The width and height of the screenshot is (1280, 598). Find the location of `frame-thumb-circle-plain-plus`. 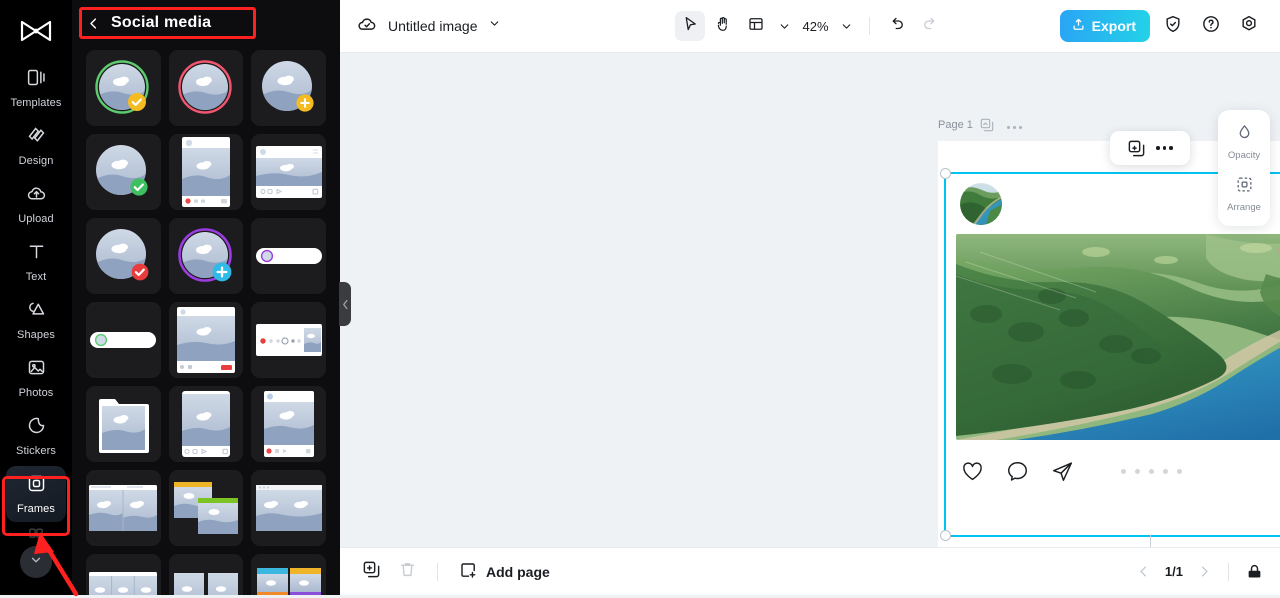

frame-thumb-circle-plain-plus is located at coordinates (288, 88).